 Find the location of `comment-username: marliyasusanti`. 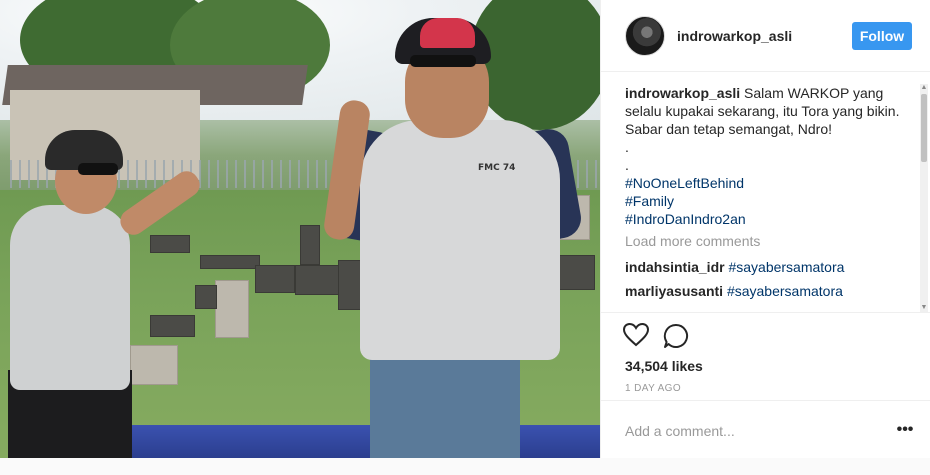

comment-username: marliyasusanti is located at coordinates (674, 291).